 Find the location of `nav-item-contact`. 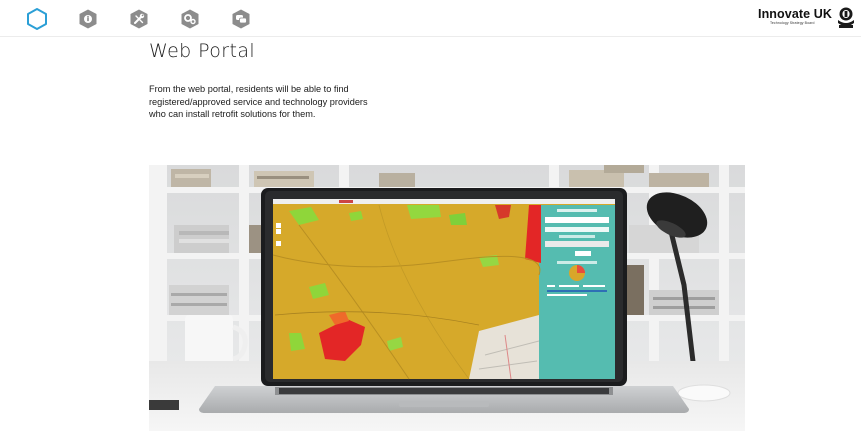

nav-item-contact is located at coordinates (241, 18).